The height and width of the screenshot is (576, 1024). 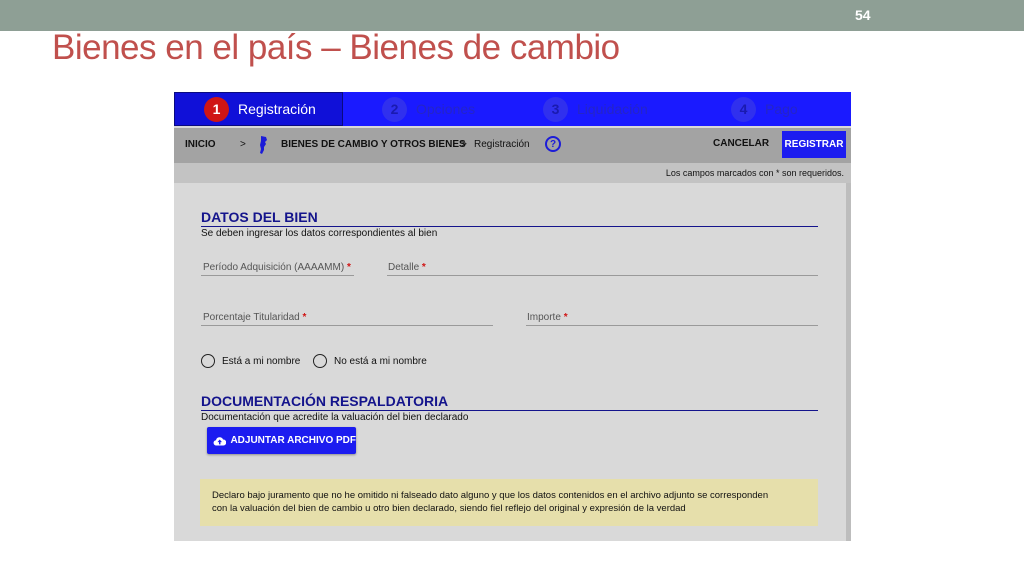 I want to click on porcentaje-input, so click(x=347, y=325).